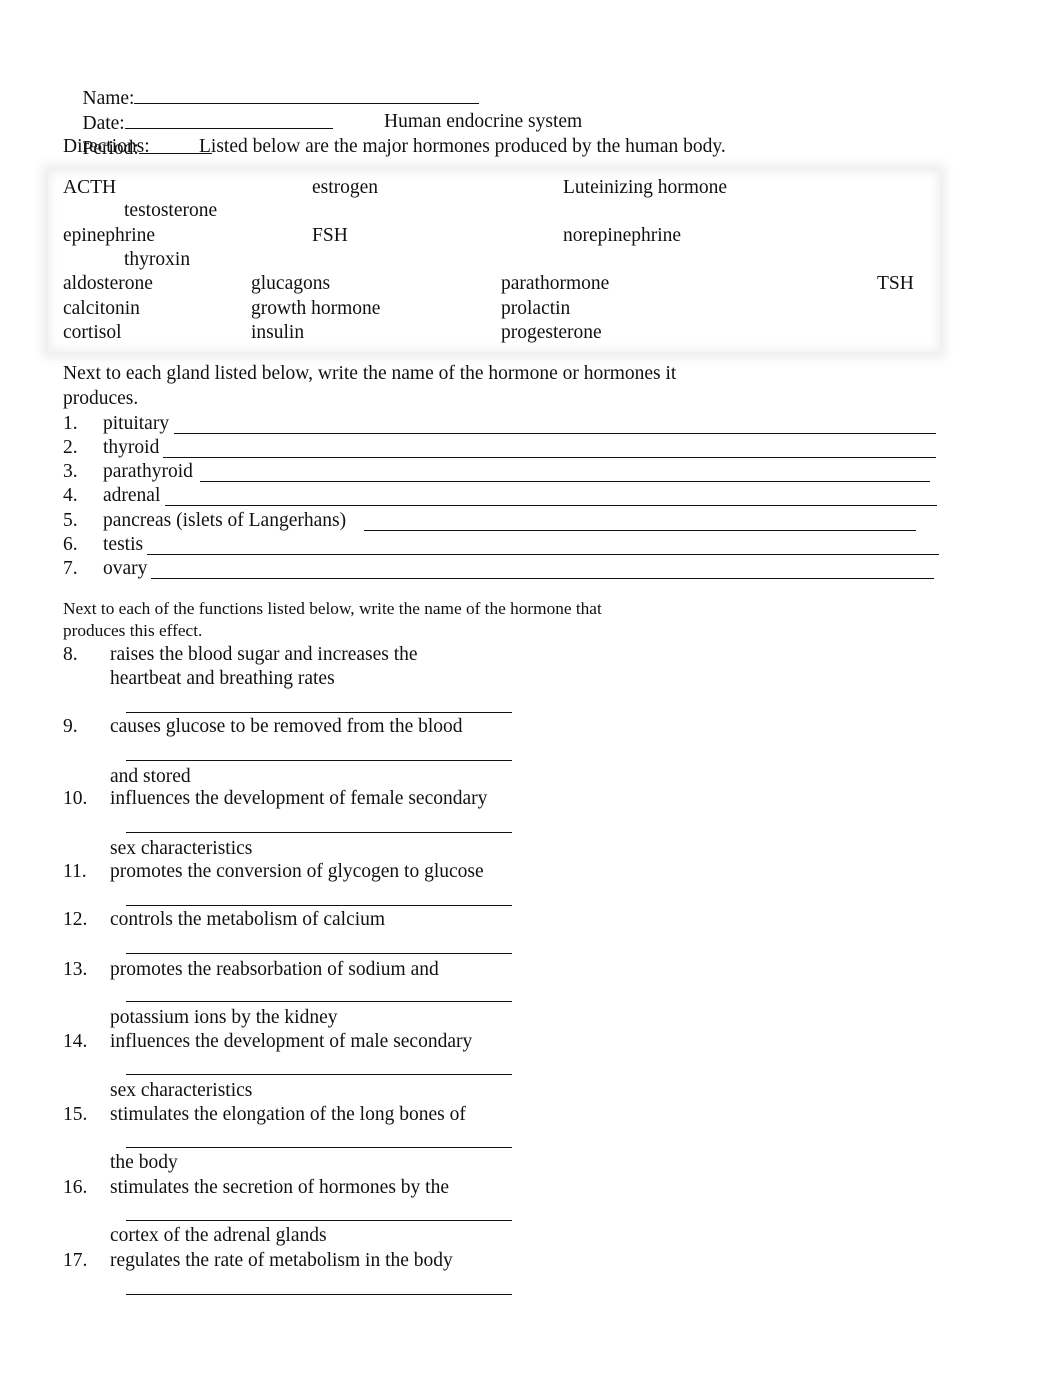  What do you see at coordinates (248, 919) in the screenshot?
I see `function-item-text: controls the metabolism of calcium` at bounding box center [248, 919].